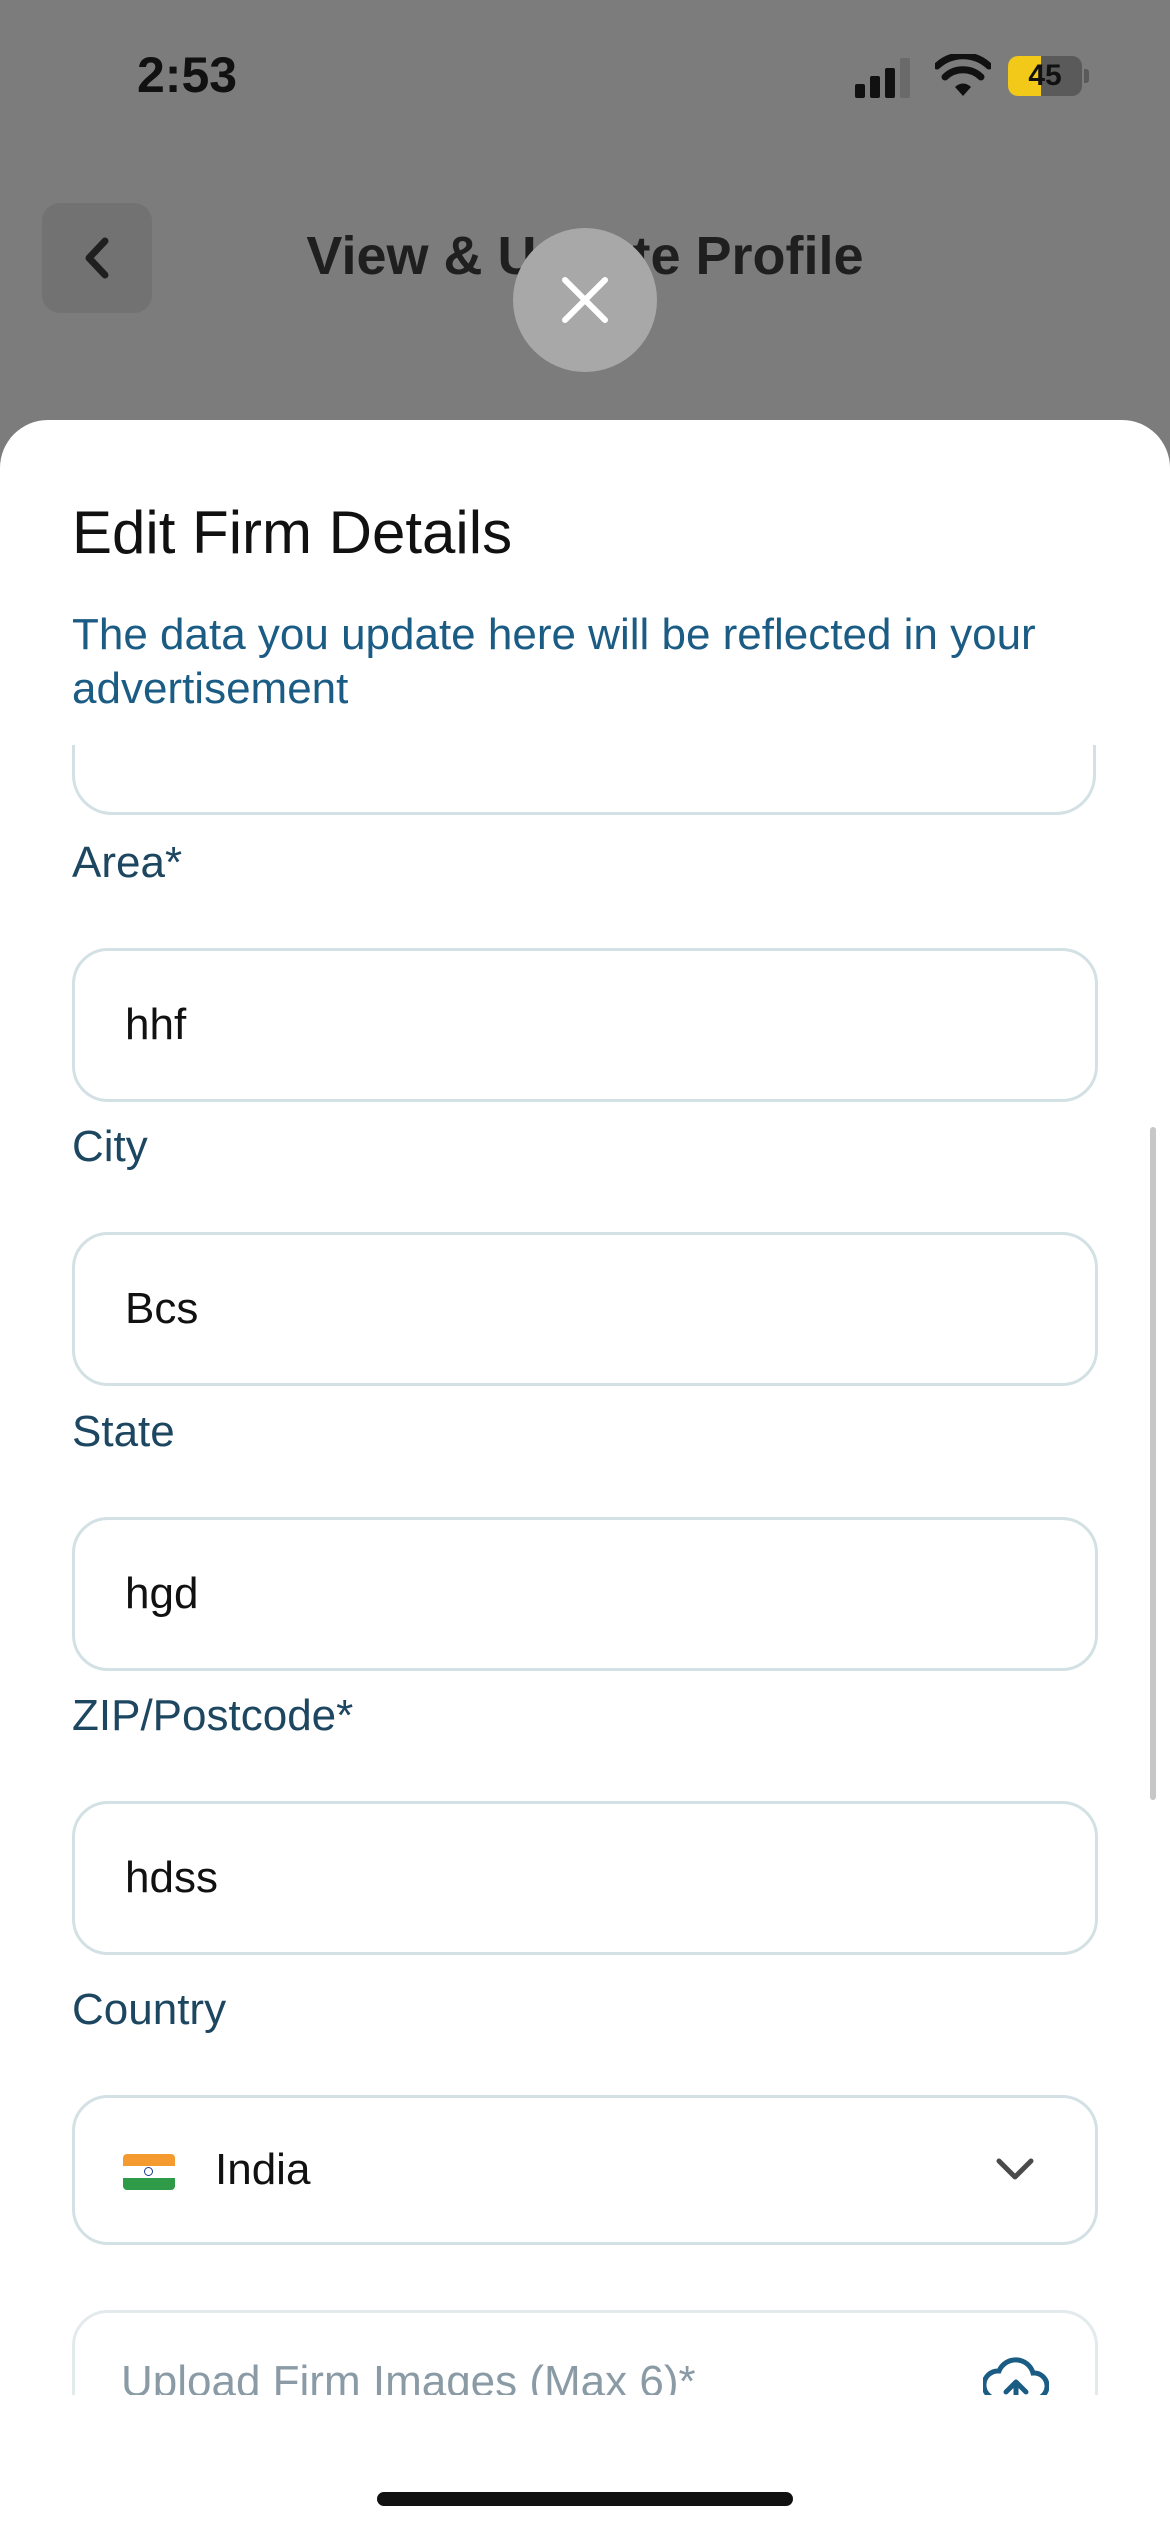 The image size is (1170, 2532). What do you see at coordinates (149, 2172) in the screenshot?
I see `india-flag-icon` at bounding box center [149, 2172].